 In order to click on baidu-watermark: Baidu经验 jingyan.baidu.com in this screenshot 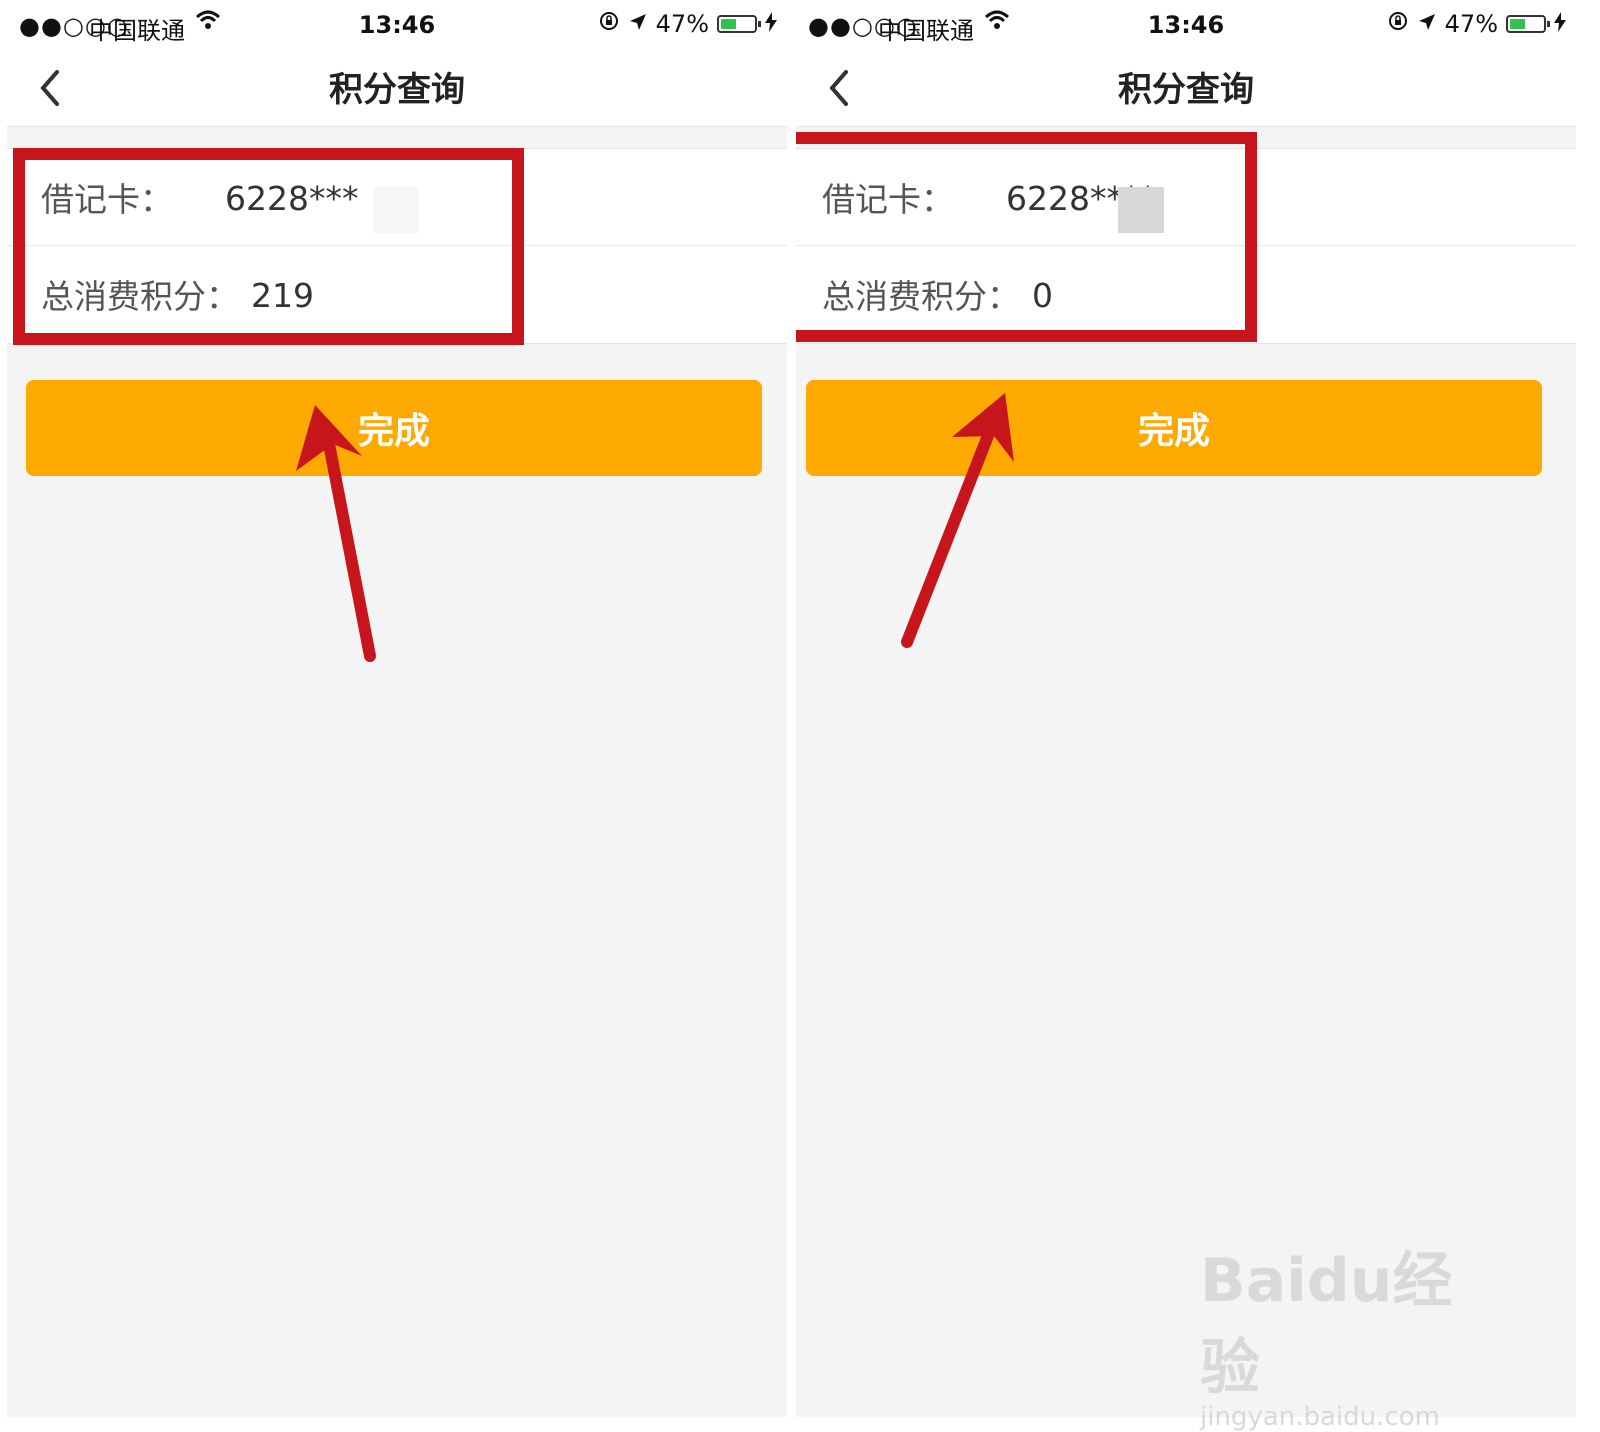, I will do `click(1350, 1332)`.